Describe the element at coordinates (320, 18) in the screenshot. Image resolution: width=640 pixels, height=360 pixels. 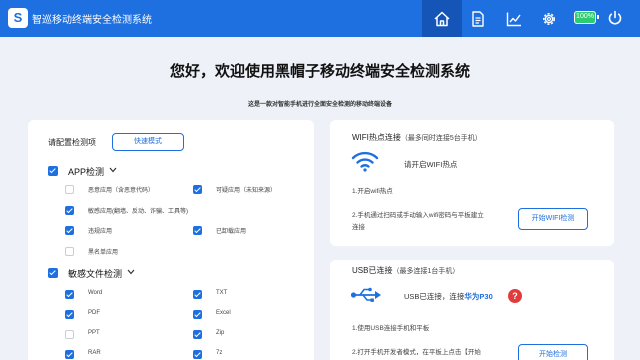
I see `top-bar: S 智巡移动终端安全检测系统 100%` at that location.